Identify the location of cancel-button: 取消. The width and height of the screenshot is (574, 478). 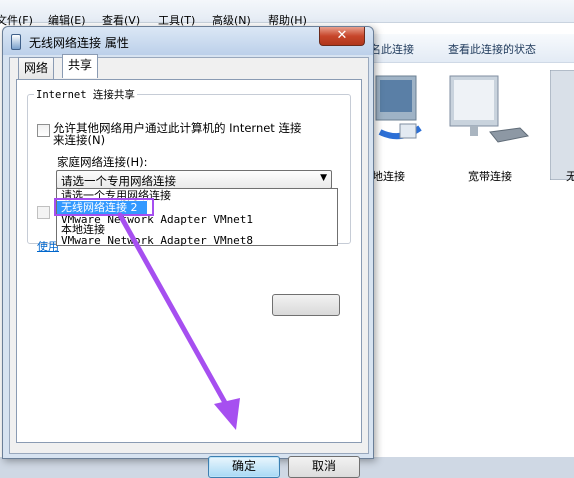
(324, 467).